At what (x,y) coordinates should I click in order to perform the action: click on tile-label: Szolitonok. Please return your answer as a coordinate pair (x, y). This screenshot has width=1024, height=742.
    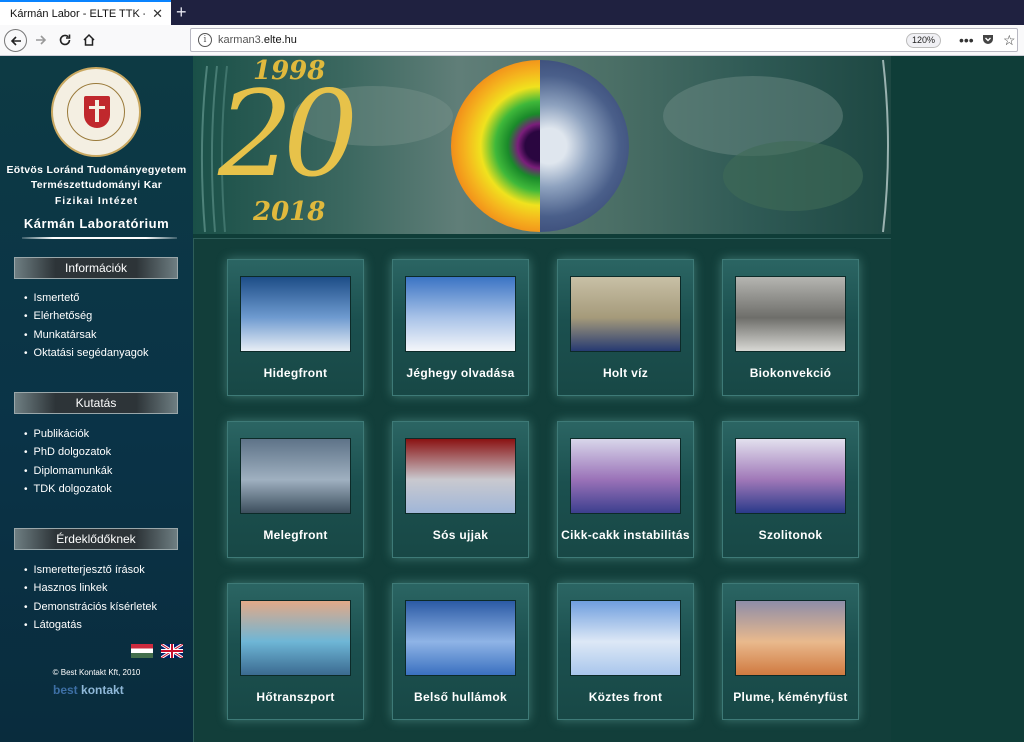
    Looking at the image, I should click on (790, 535).